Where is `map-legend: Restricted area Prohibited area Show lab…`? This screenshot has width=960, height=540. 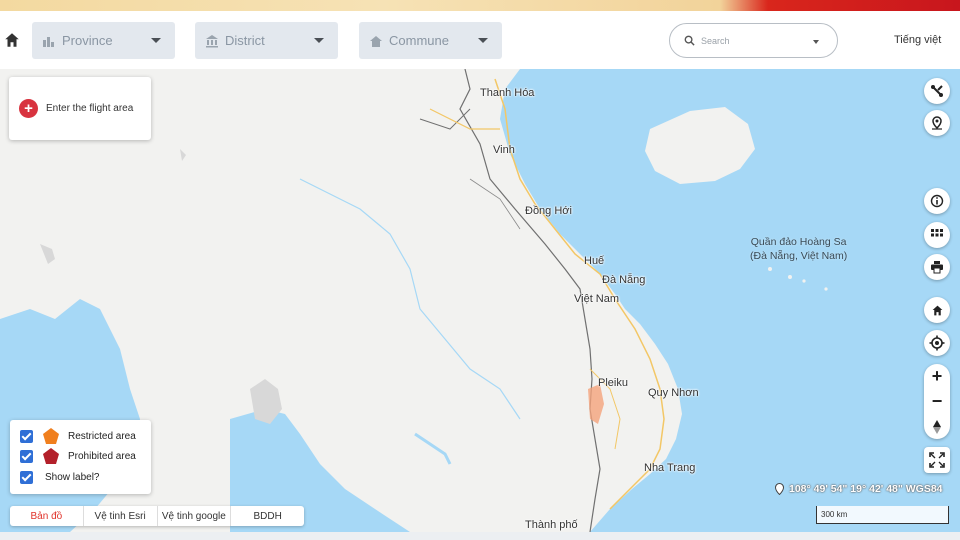
map-legend: Restricted area Prohibited area Show lab… is located at coordinates (80, 457).